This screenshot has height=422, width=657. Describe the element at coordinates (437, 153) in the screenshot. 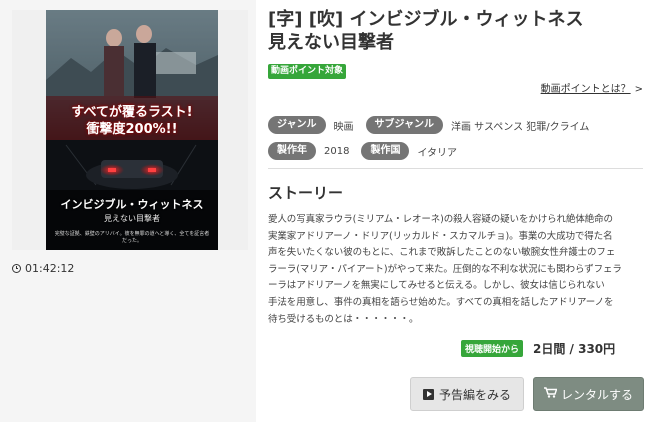

I see `country-value: イタリア` at that location.